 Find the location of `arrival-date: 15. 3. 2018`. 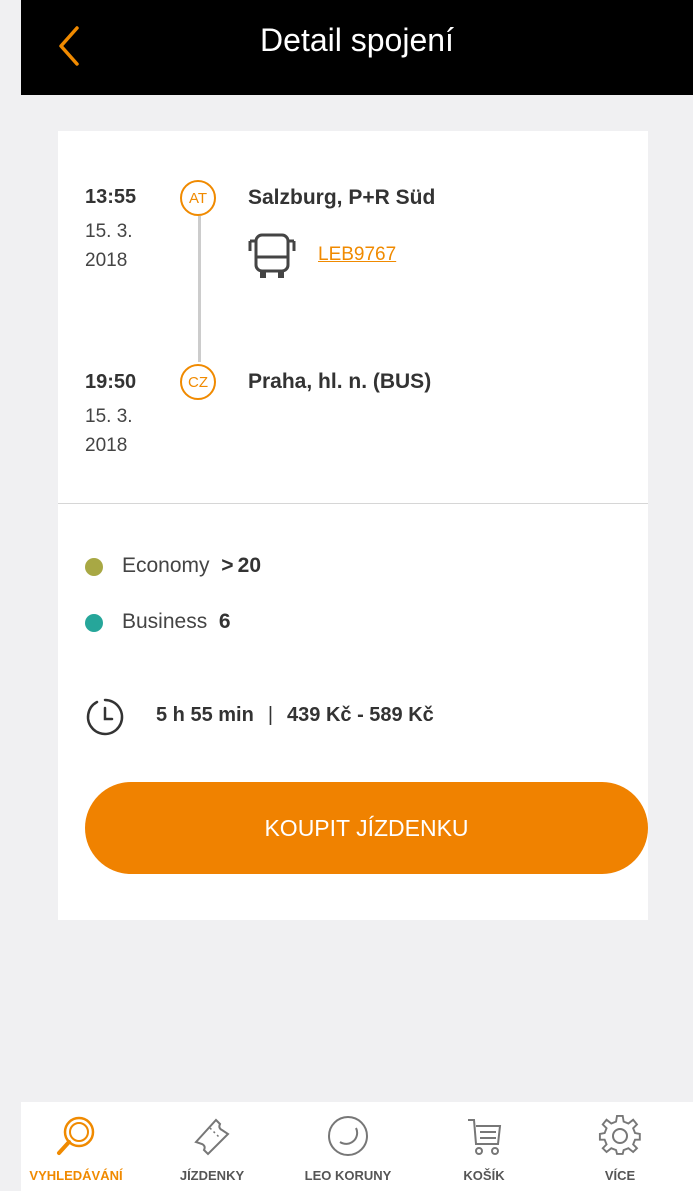

arrival-date: 15. 3. 2018 is located at coordinates (109, 431).